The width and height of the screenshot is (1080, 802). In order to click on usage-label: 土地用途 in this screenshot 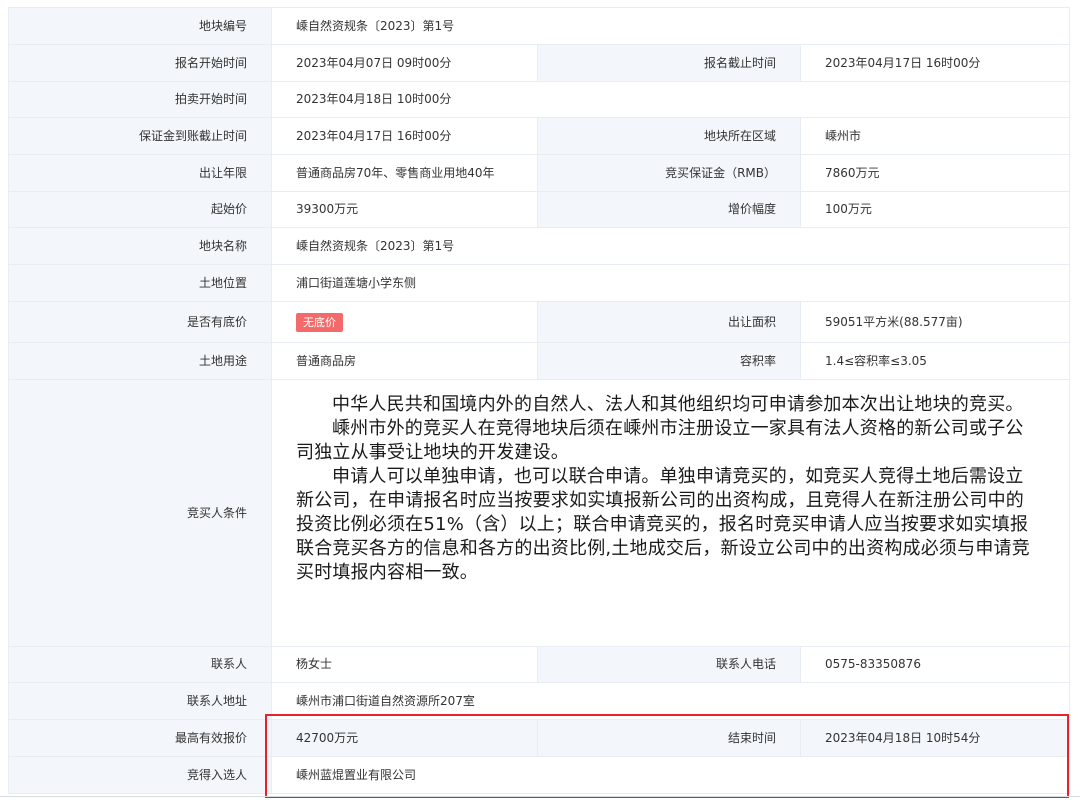, I will do `click(140, 361)`.